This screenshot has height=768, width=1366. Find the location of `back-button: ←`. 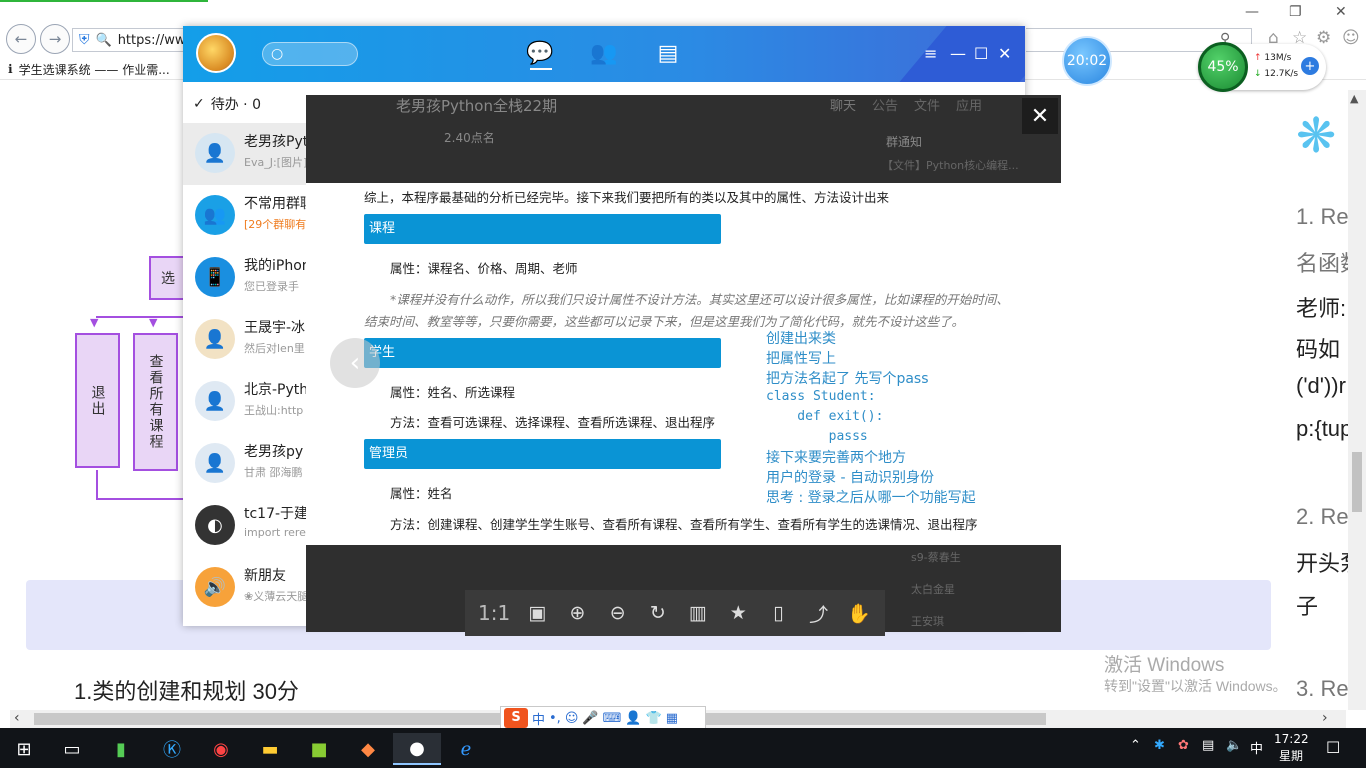

back-button: ← is located at coordinates (21, 39).